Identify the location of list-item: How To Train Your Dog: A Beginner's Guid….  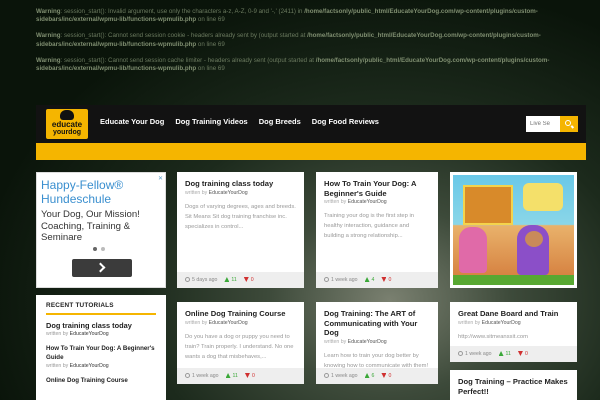
(101, 356).